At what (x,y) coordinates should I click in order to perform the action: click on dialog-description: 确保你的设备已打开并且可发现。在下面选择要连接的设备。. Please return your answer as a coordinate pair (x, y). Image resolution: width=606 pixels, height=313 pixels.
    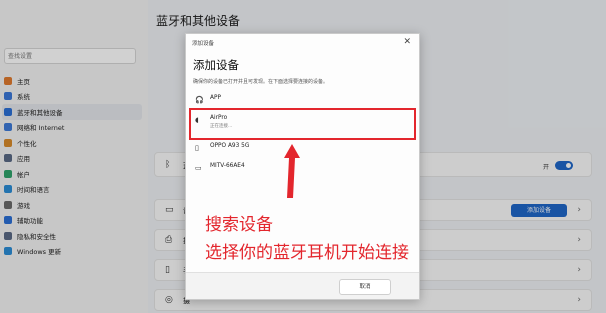
    Looking at the image, I should click on (261, 82).